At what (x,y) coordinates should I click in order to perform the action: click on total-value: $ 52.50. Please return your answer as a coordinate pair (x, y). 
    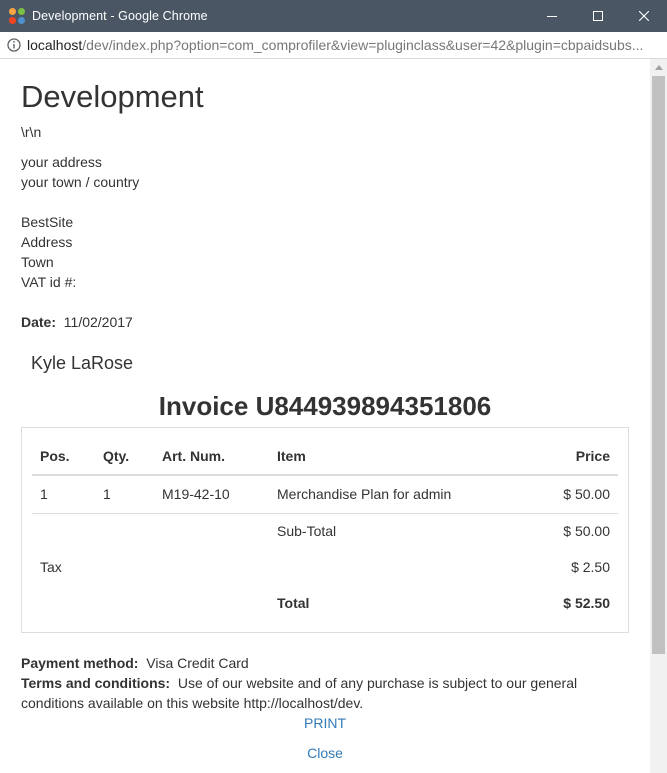
    Looking at the image, I should click on (586, 603).